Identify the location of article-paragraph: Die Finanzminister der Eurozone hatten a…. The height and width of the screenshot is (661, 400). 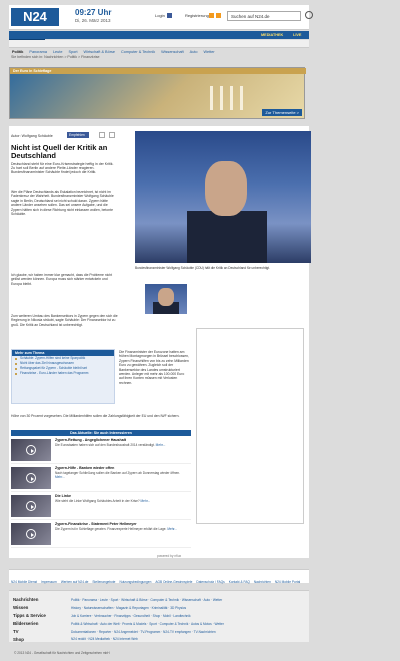
(154, 367).